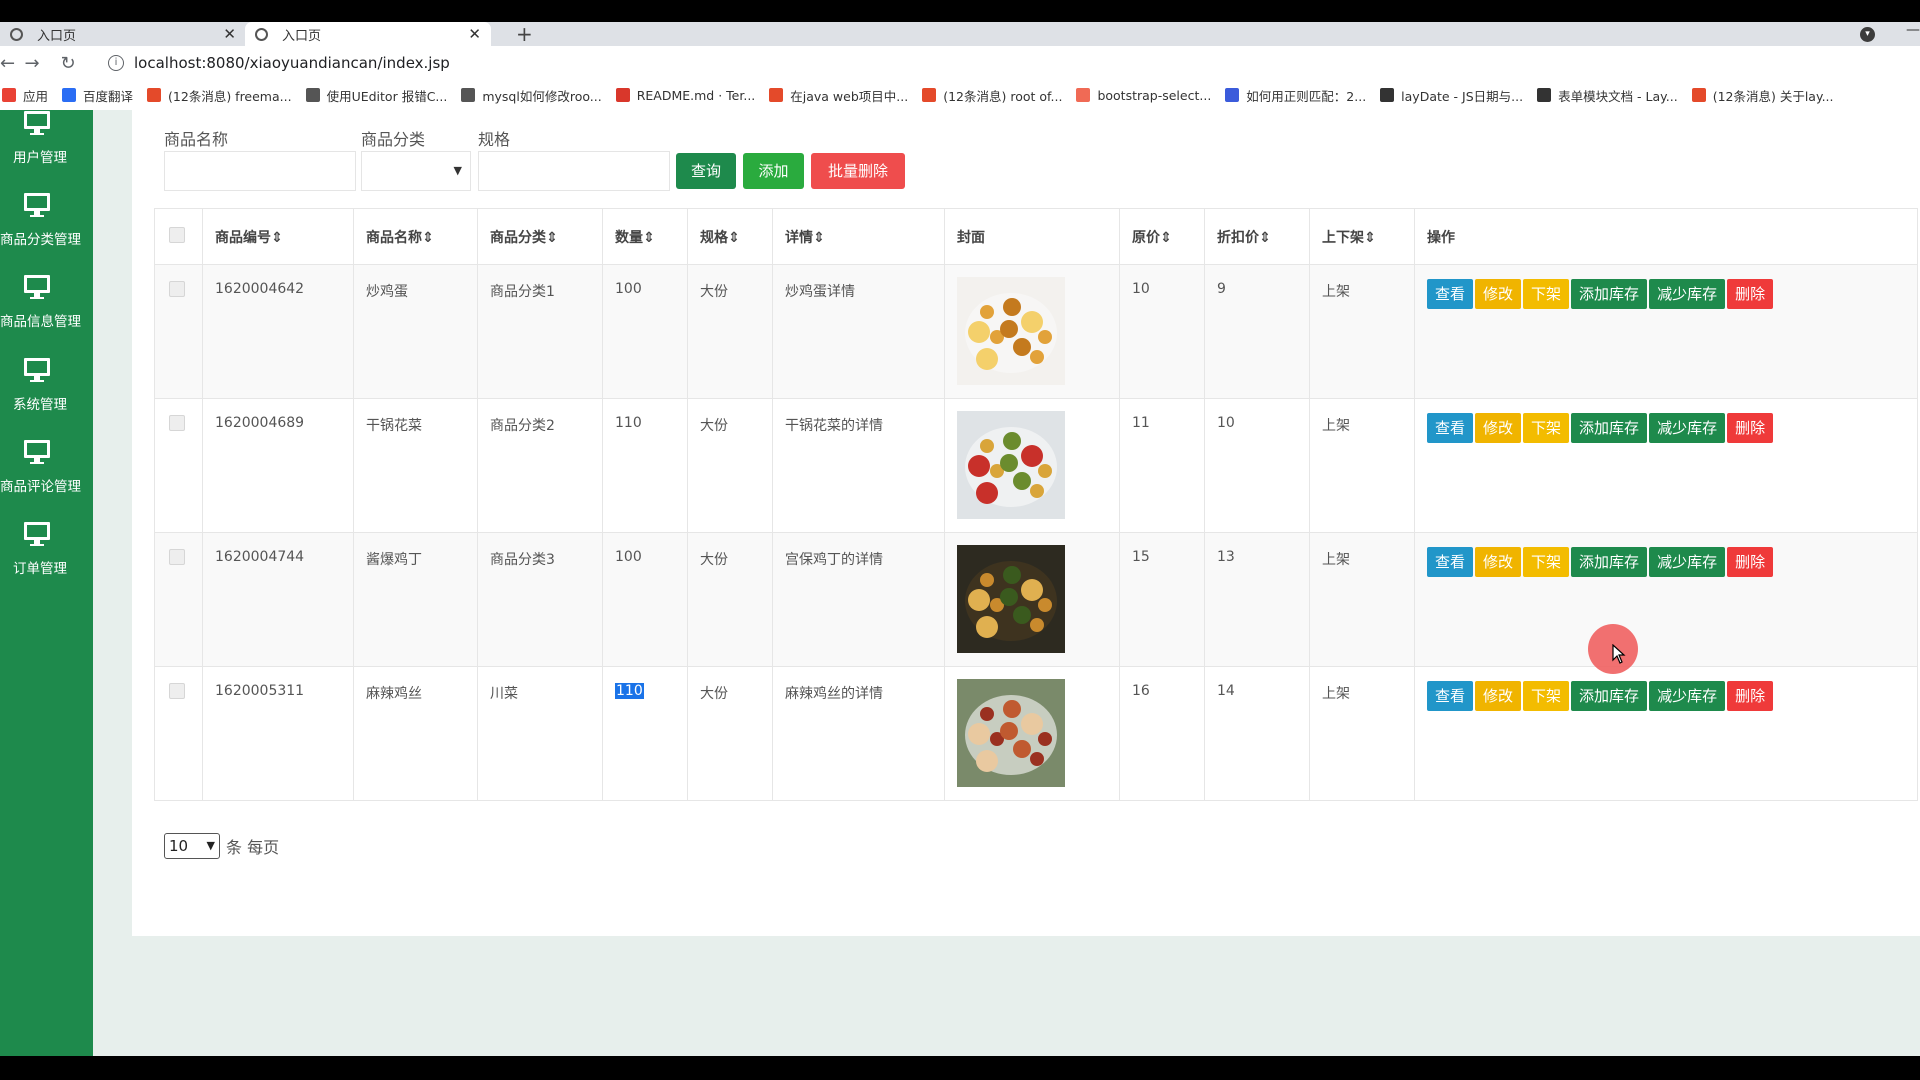 The height and width of the screenshot is (1080, 1920). I want to click on bookmark-item: 百度翻译, so click(97, 95).